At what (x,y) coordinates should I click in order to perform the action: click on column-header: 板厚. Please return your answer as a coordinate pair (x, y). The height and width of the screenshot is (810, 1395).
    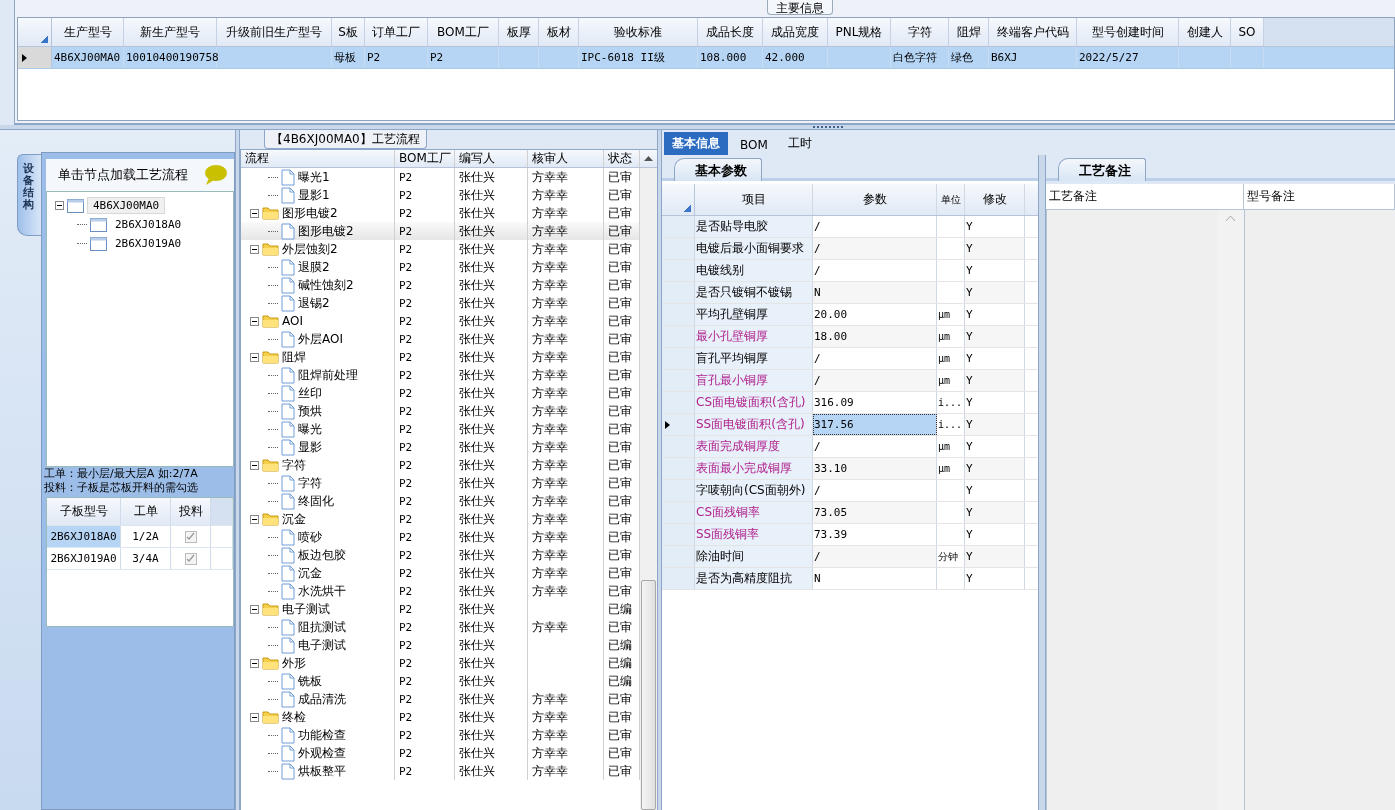
    Looking at the image, I should click on (519, 32).